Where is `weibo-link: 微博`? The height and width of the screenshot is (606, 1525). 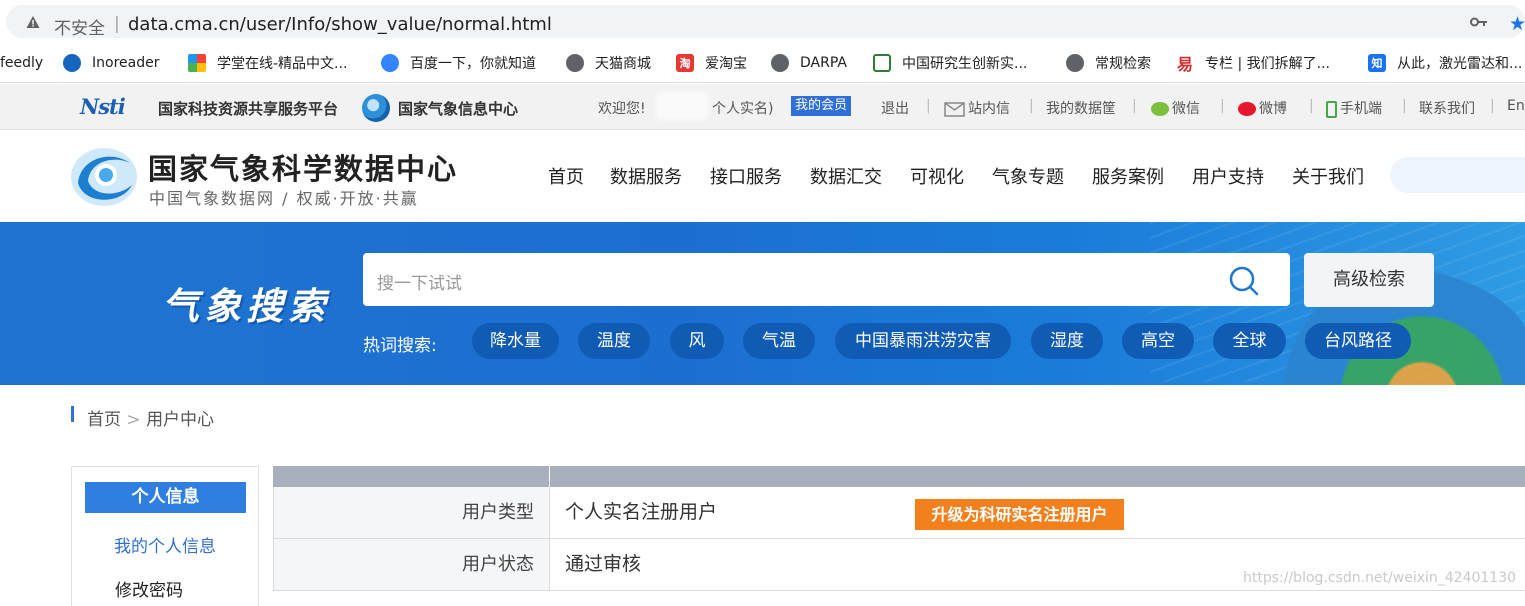
weibo-link: 微博 is located at coordinates (1262, 108).